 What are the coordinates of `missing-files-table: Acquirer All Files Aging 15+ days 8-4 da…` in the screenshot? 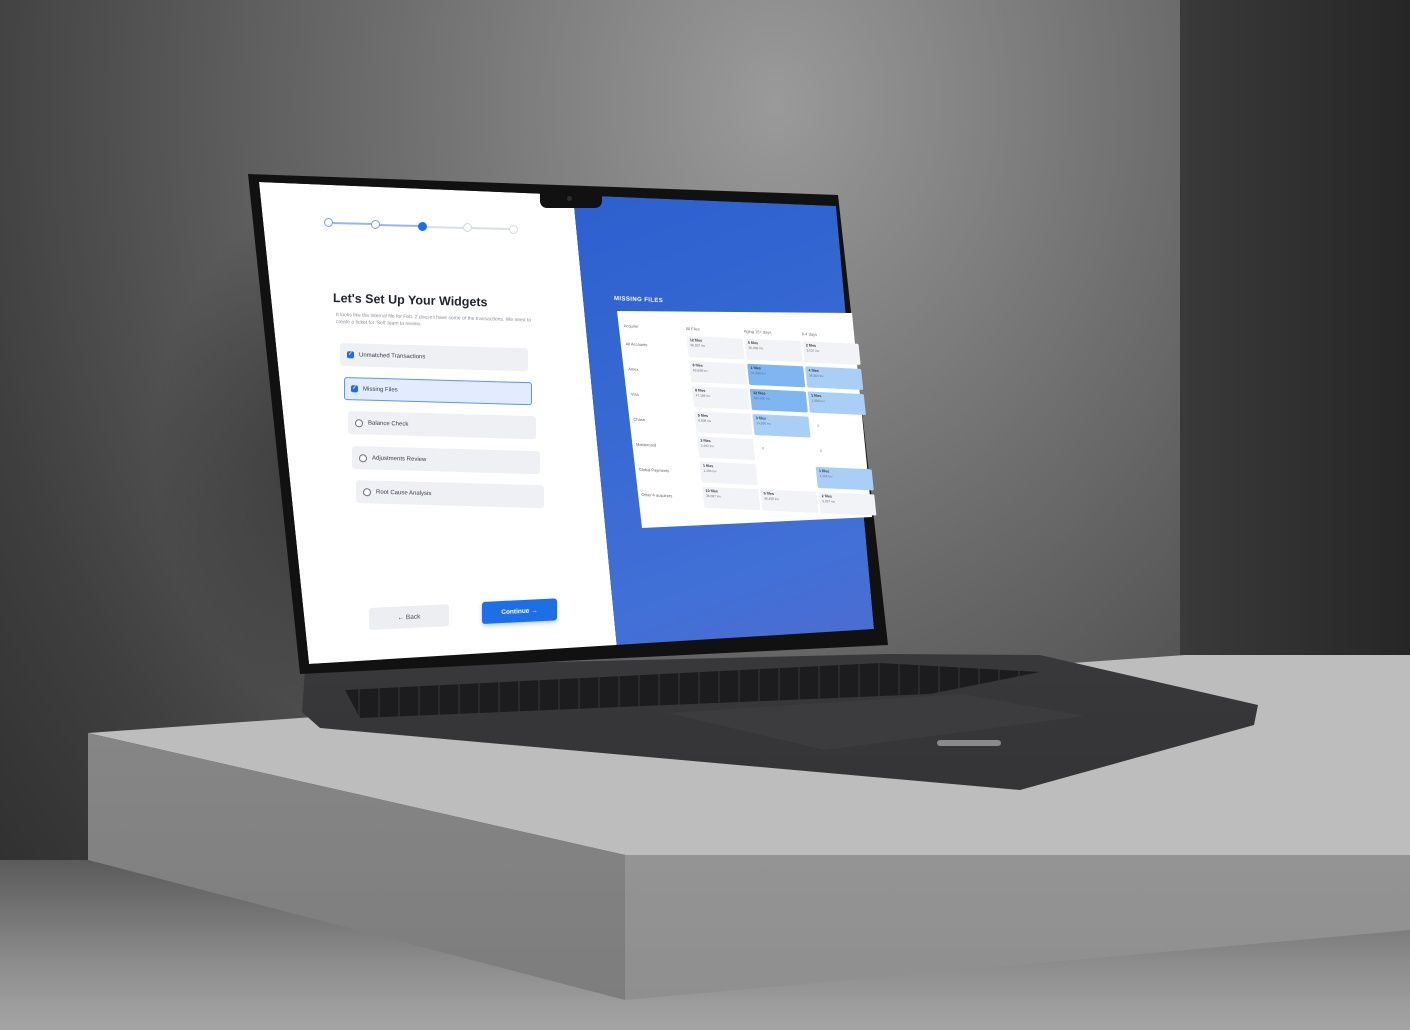 It's located at (751, 418).